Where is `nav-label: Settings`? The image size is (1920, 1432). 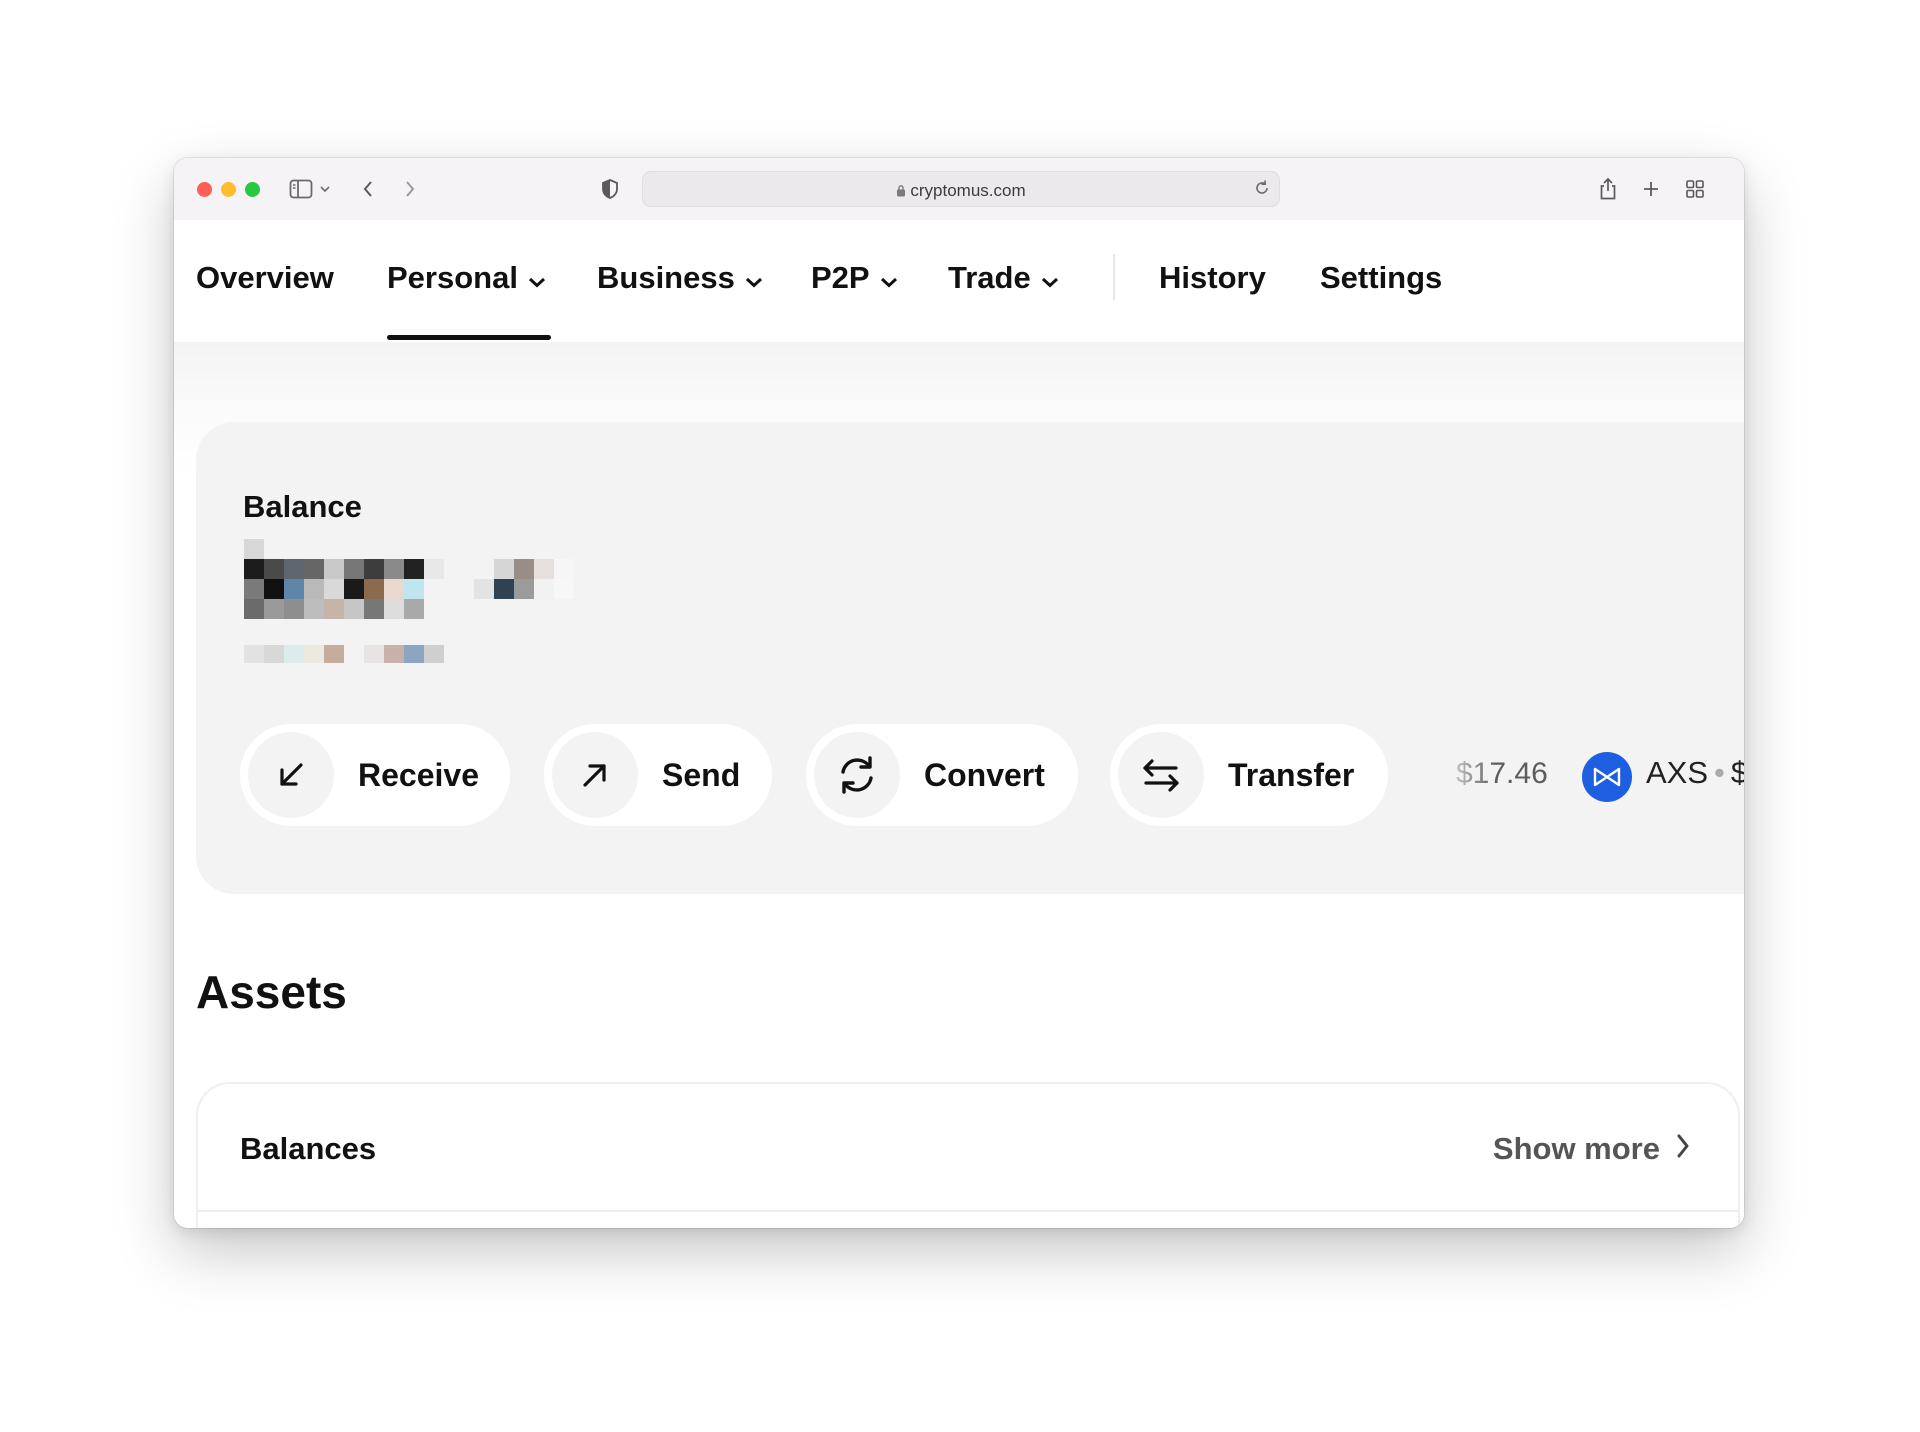
nav-label: Settings is located at coordinates (1381, 277).